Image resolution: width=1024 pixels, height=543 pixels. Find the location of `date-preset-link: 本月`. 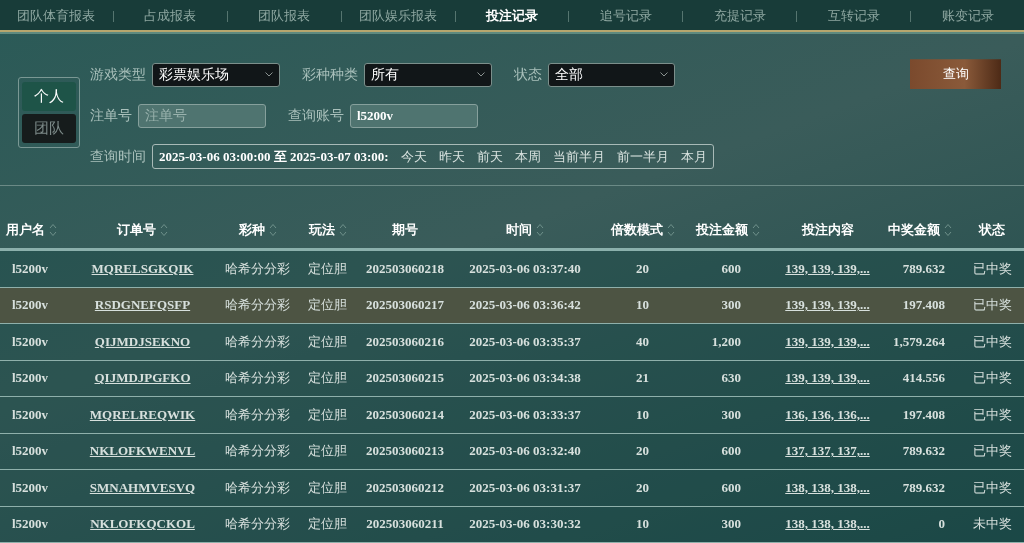

date-preset-link: 本月 is located at coordinates (693, 156).